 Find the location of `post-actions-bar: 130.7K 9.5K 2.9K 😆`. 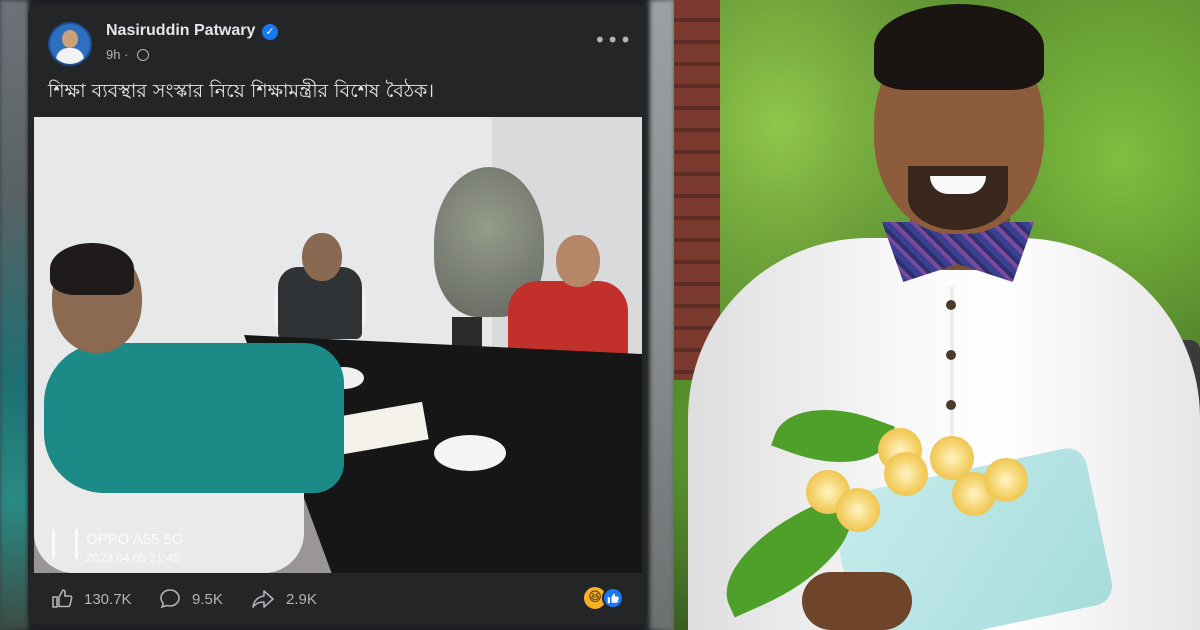

post-actions-bar: 130.7K 9.5K 2.9K 😆 is located at coordinates (338, 601).